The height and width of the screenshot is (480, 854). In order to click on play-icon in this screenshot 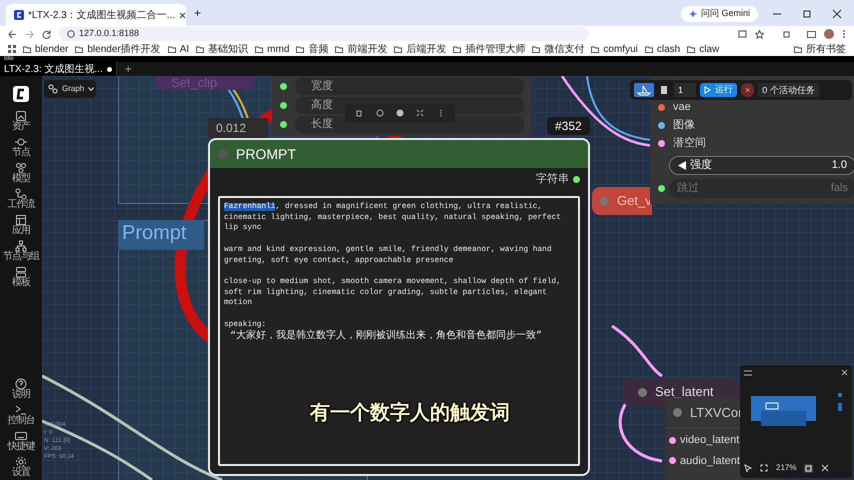, I will do `click(707, 90)`.